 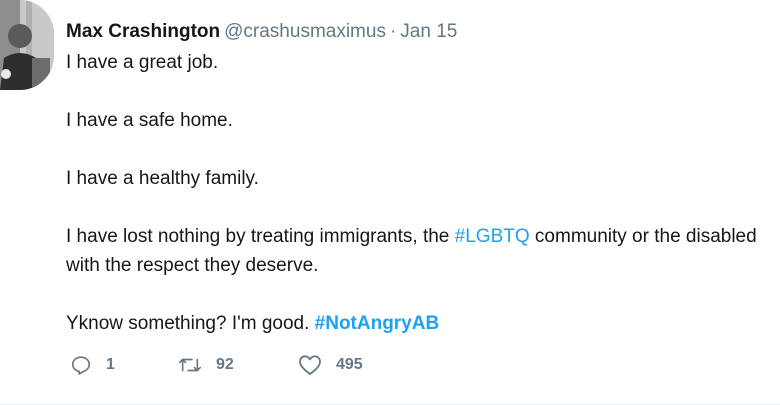 What do you see at coordinates (377, 323) in the screenshot?
I see `hashtag-notangryab: #NotAngryAB` at bounding box center [377, 323].